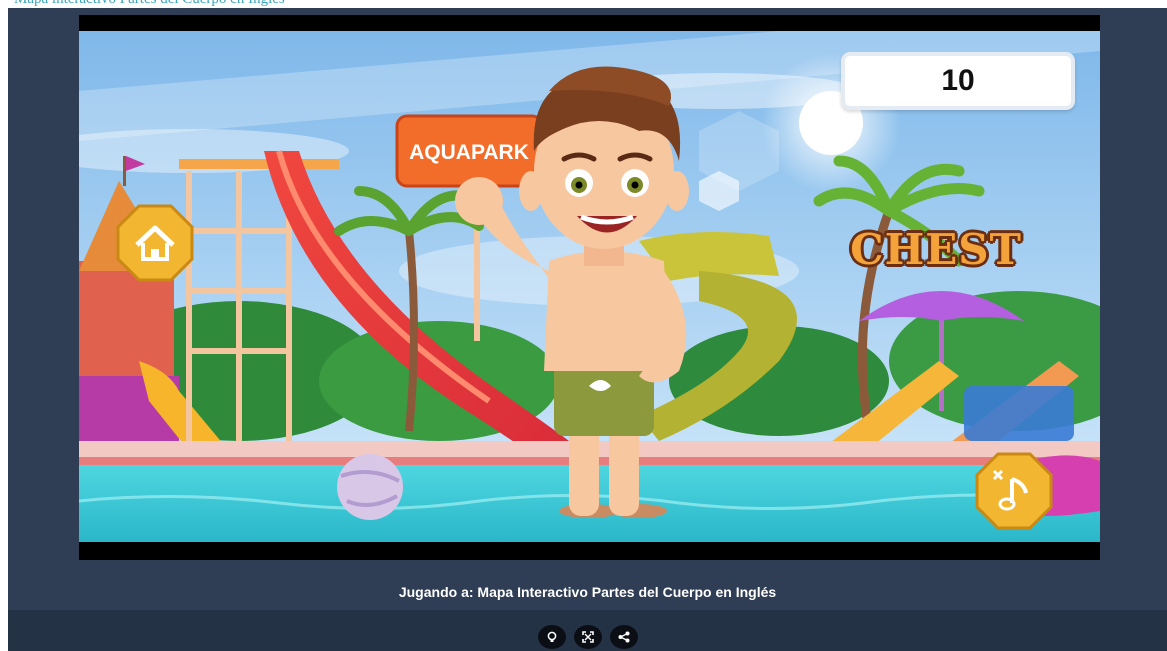 Image resolution: width=1167 pixels, height=651 pixels. I want to click on fullscreen-button, so click(588, 637).